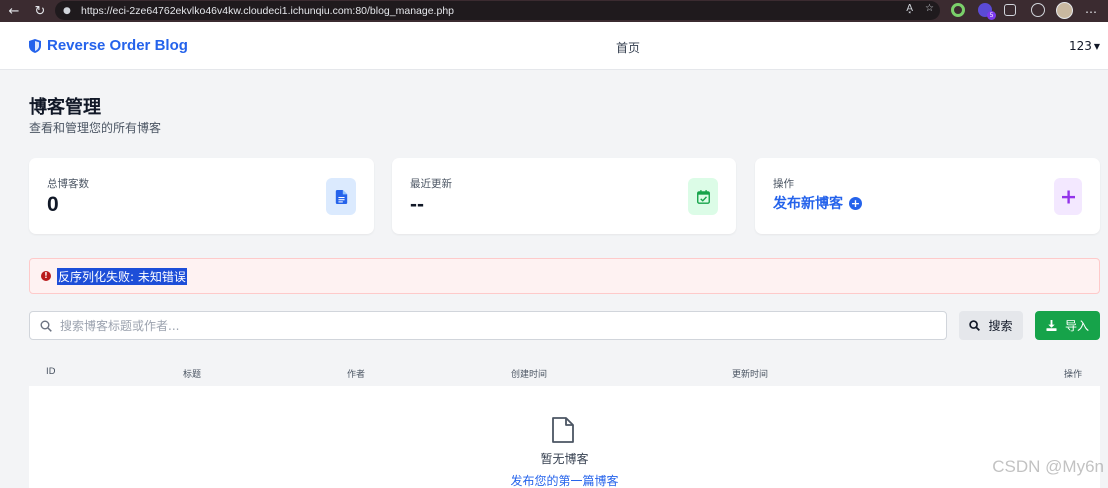 Image resolution: width=1108 pixels, height=488 pixels. I want to click on brand-name: Reverse Order Blog, so click(117, 45).